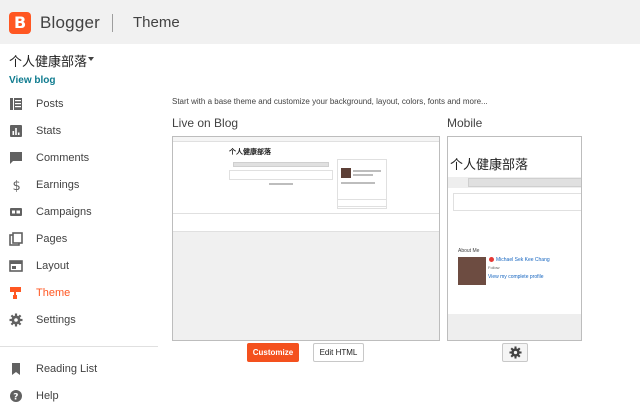 The width and height of the screenshot is (640, 412). What do you see at coordinates (516, 277) in the screenshot?
I see `mobile-profile-link: View my complete profile` at bounding box center [516, 277].